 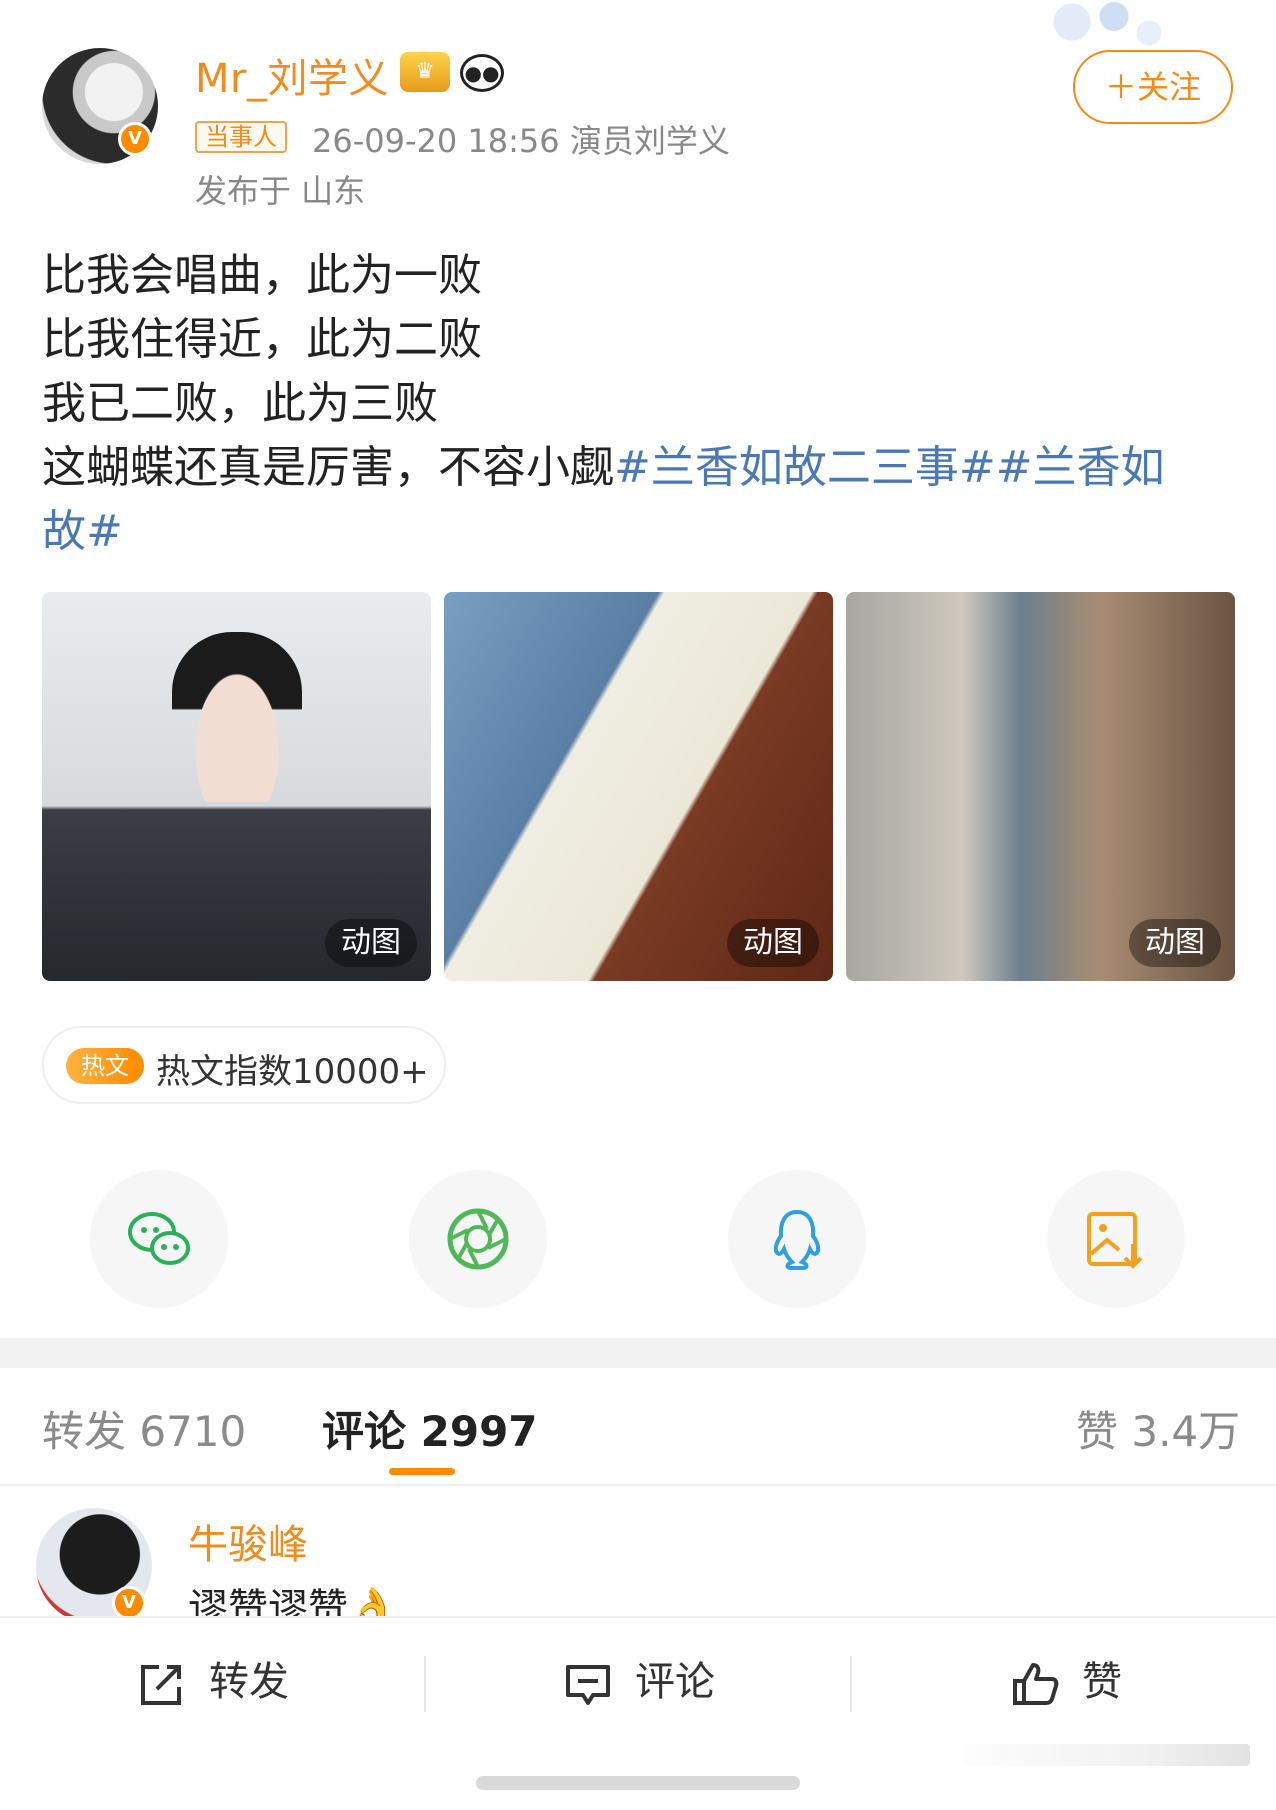 What do you see at coordinates (262, 275) in the screenshot?
I see `post-line: 比我会唱曲，此为一败` at bounding box center [262, 275].